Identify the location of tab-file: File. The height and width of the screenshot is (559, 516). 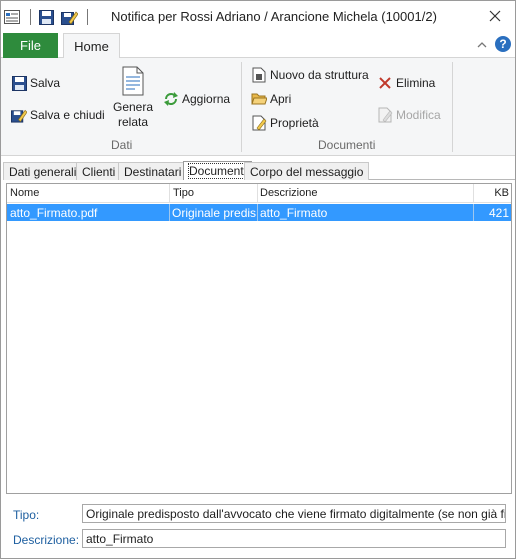
(30, 45).